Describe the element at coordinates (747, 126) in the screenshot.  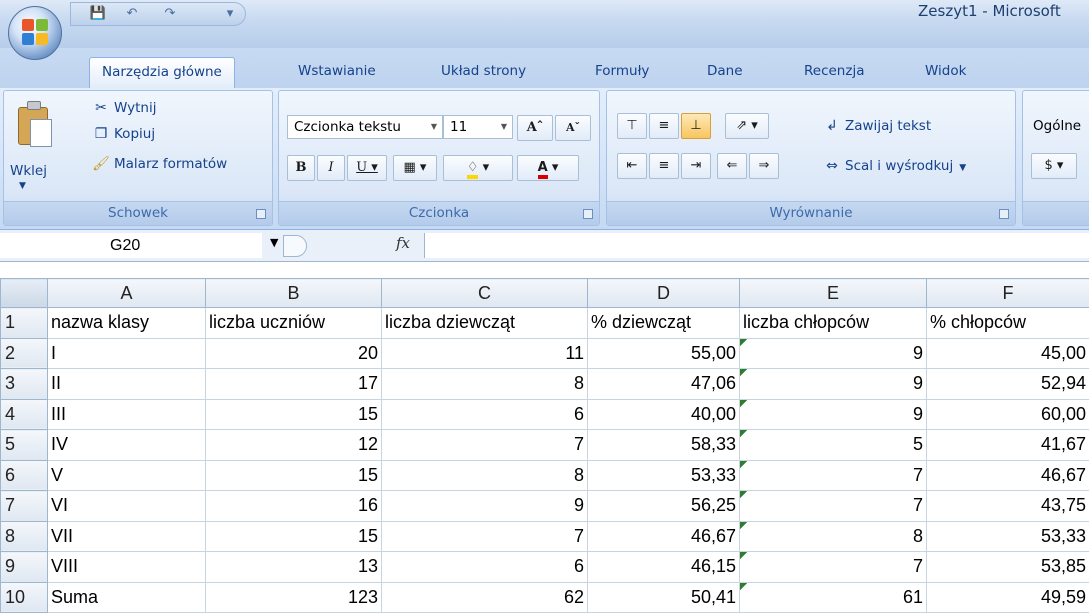
I see `orientation-icon: ⇗ ▾` at that location.